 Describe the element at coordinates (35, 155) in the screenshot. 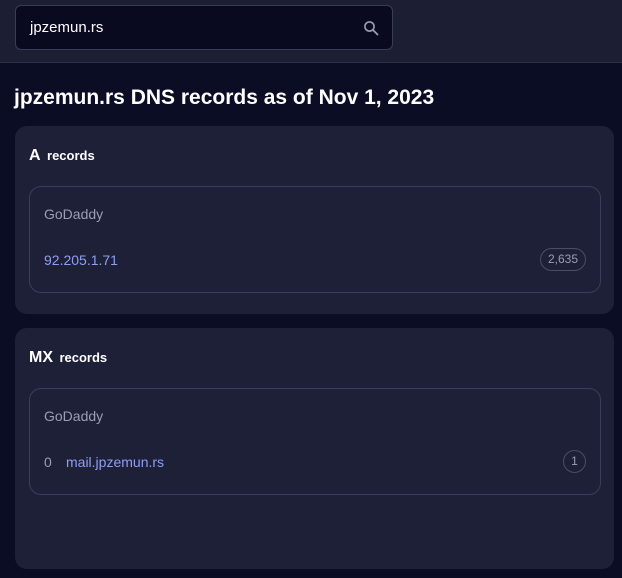

I see `record-type-label: A` at that location.